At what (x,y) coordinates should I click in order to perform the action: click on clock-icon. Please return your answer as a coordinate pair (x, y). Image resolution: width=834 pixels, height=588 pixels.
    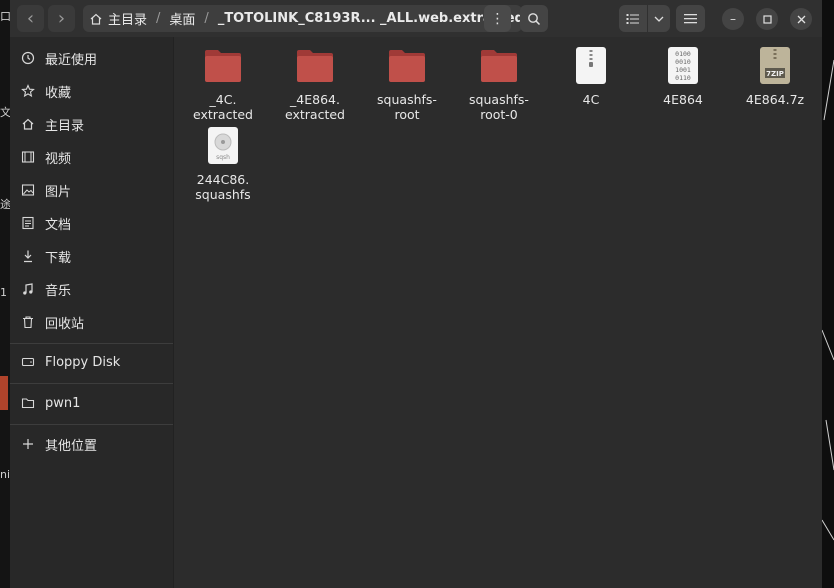
    Looking at the image, I should click on (28, 58).